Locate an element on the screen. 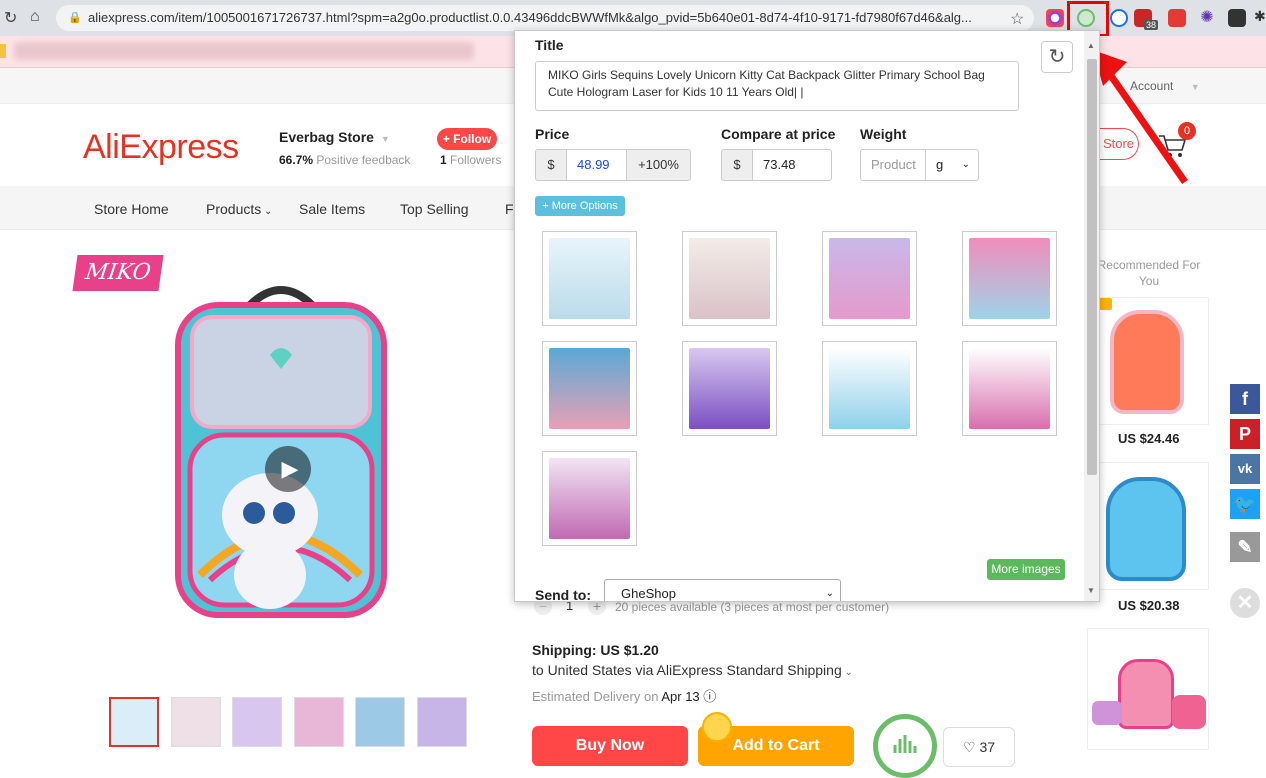 Image resolution: width=1266 pixels, height=778 pixels. play-icon: ▶ is located at coordinates (290, 468).